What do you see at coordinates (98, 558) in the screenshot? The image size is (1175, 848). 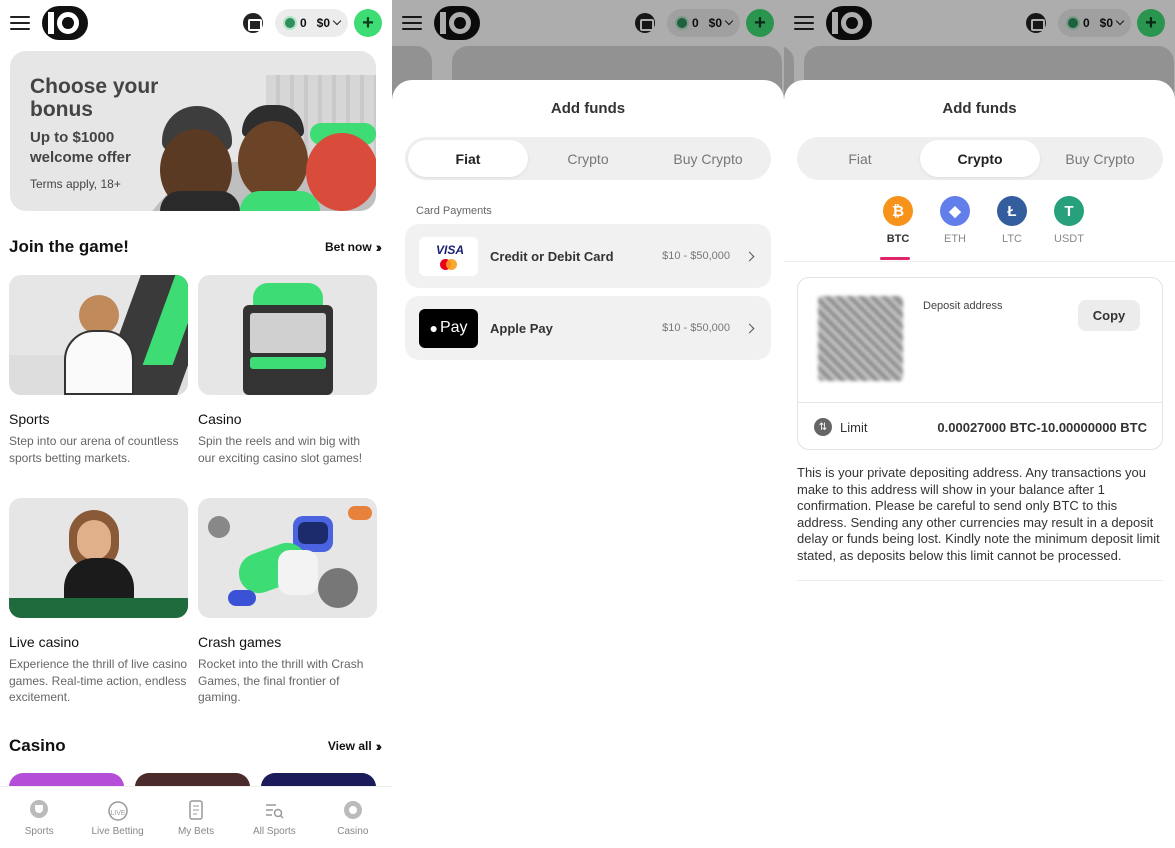 I see `live-casino-image` at bounding box center [98, 558].